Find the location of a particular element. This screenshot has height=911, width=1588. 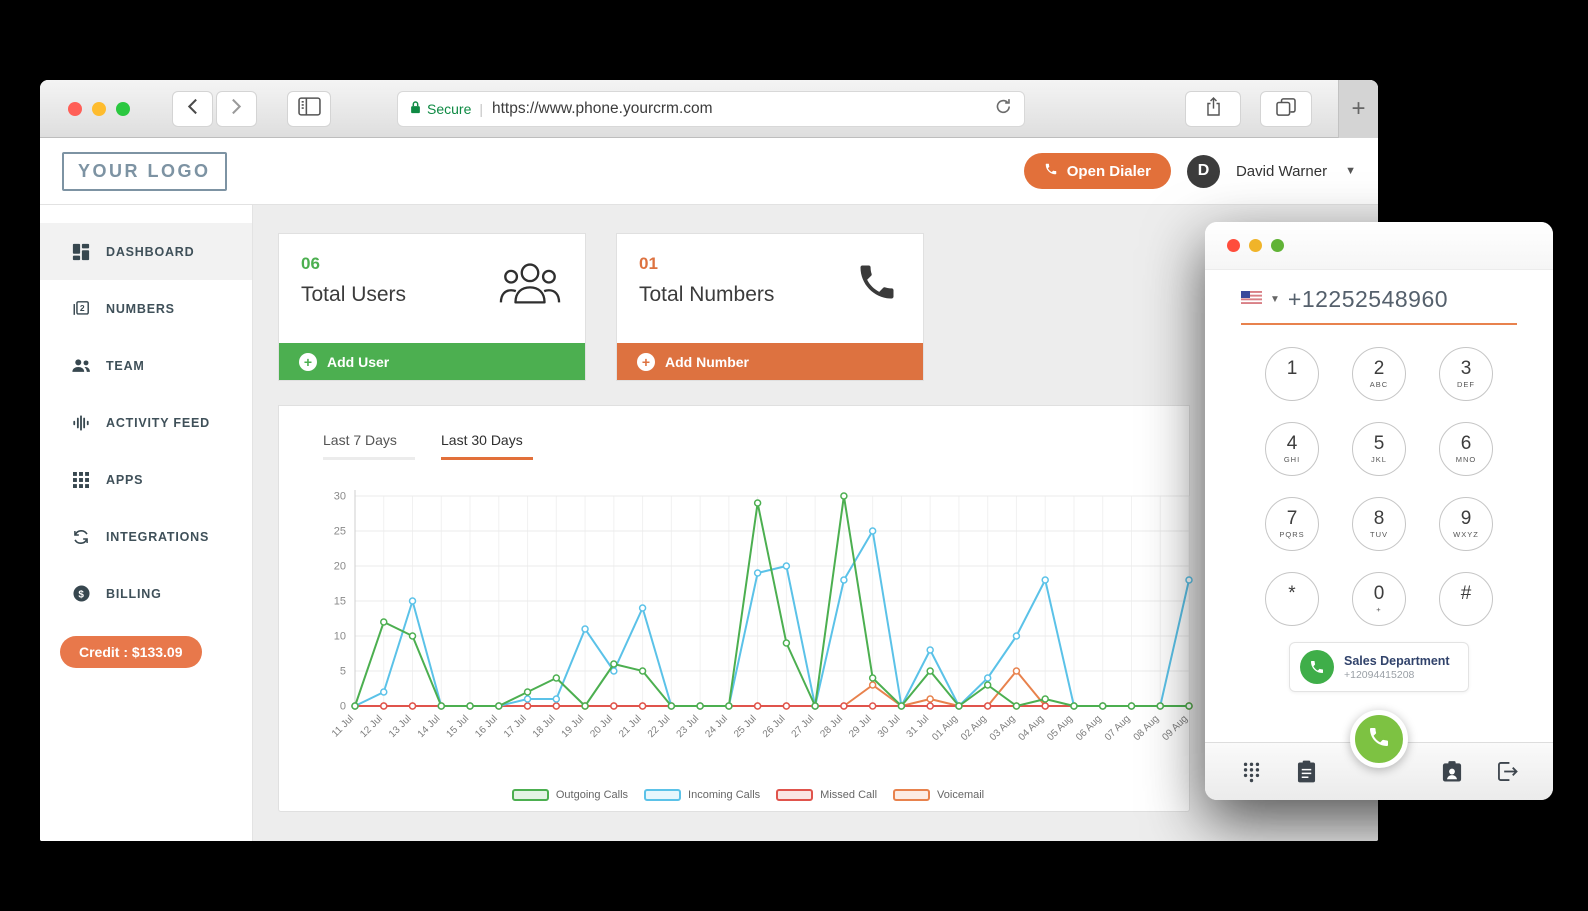

svg-text: 24 Jul is located at coordinates (716, 726).